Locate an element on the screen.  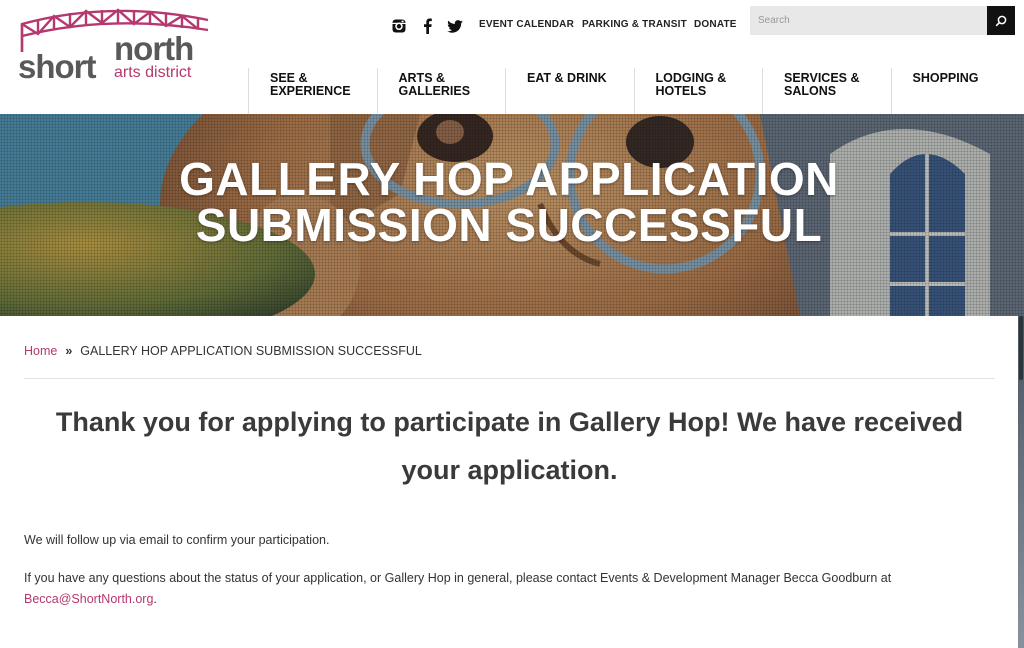
donate-link: DONATE is located at coordinates (715, 24).